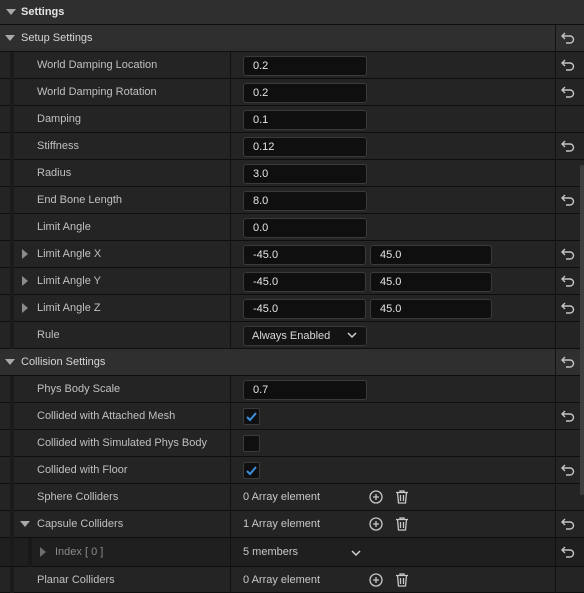 The width and height of the screenshot is (584, 593). I want to click on property-label: Collided with Floor, so click(82, 470).